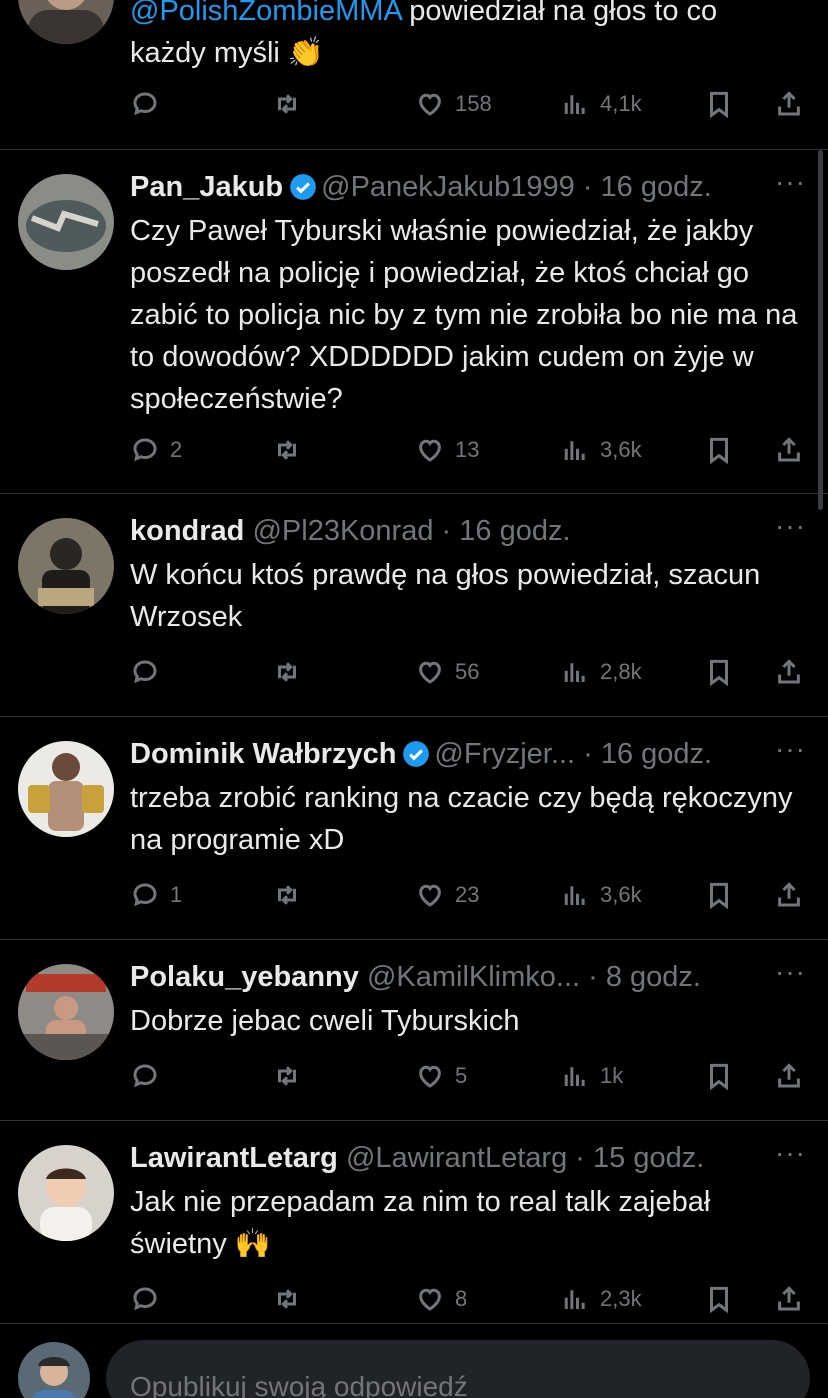  I want to click on views-button: 4,1k, so click(601, 104).